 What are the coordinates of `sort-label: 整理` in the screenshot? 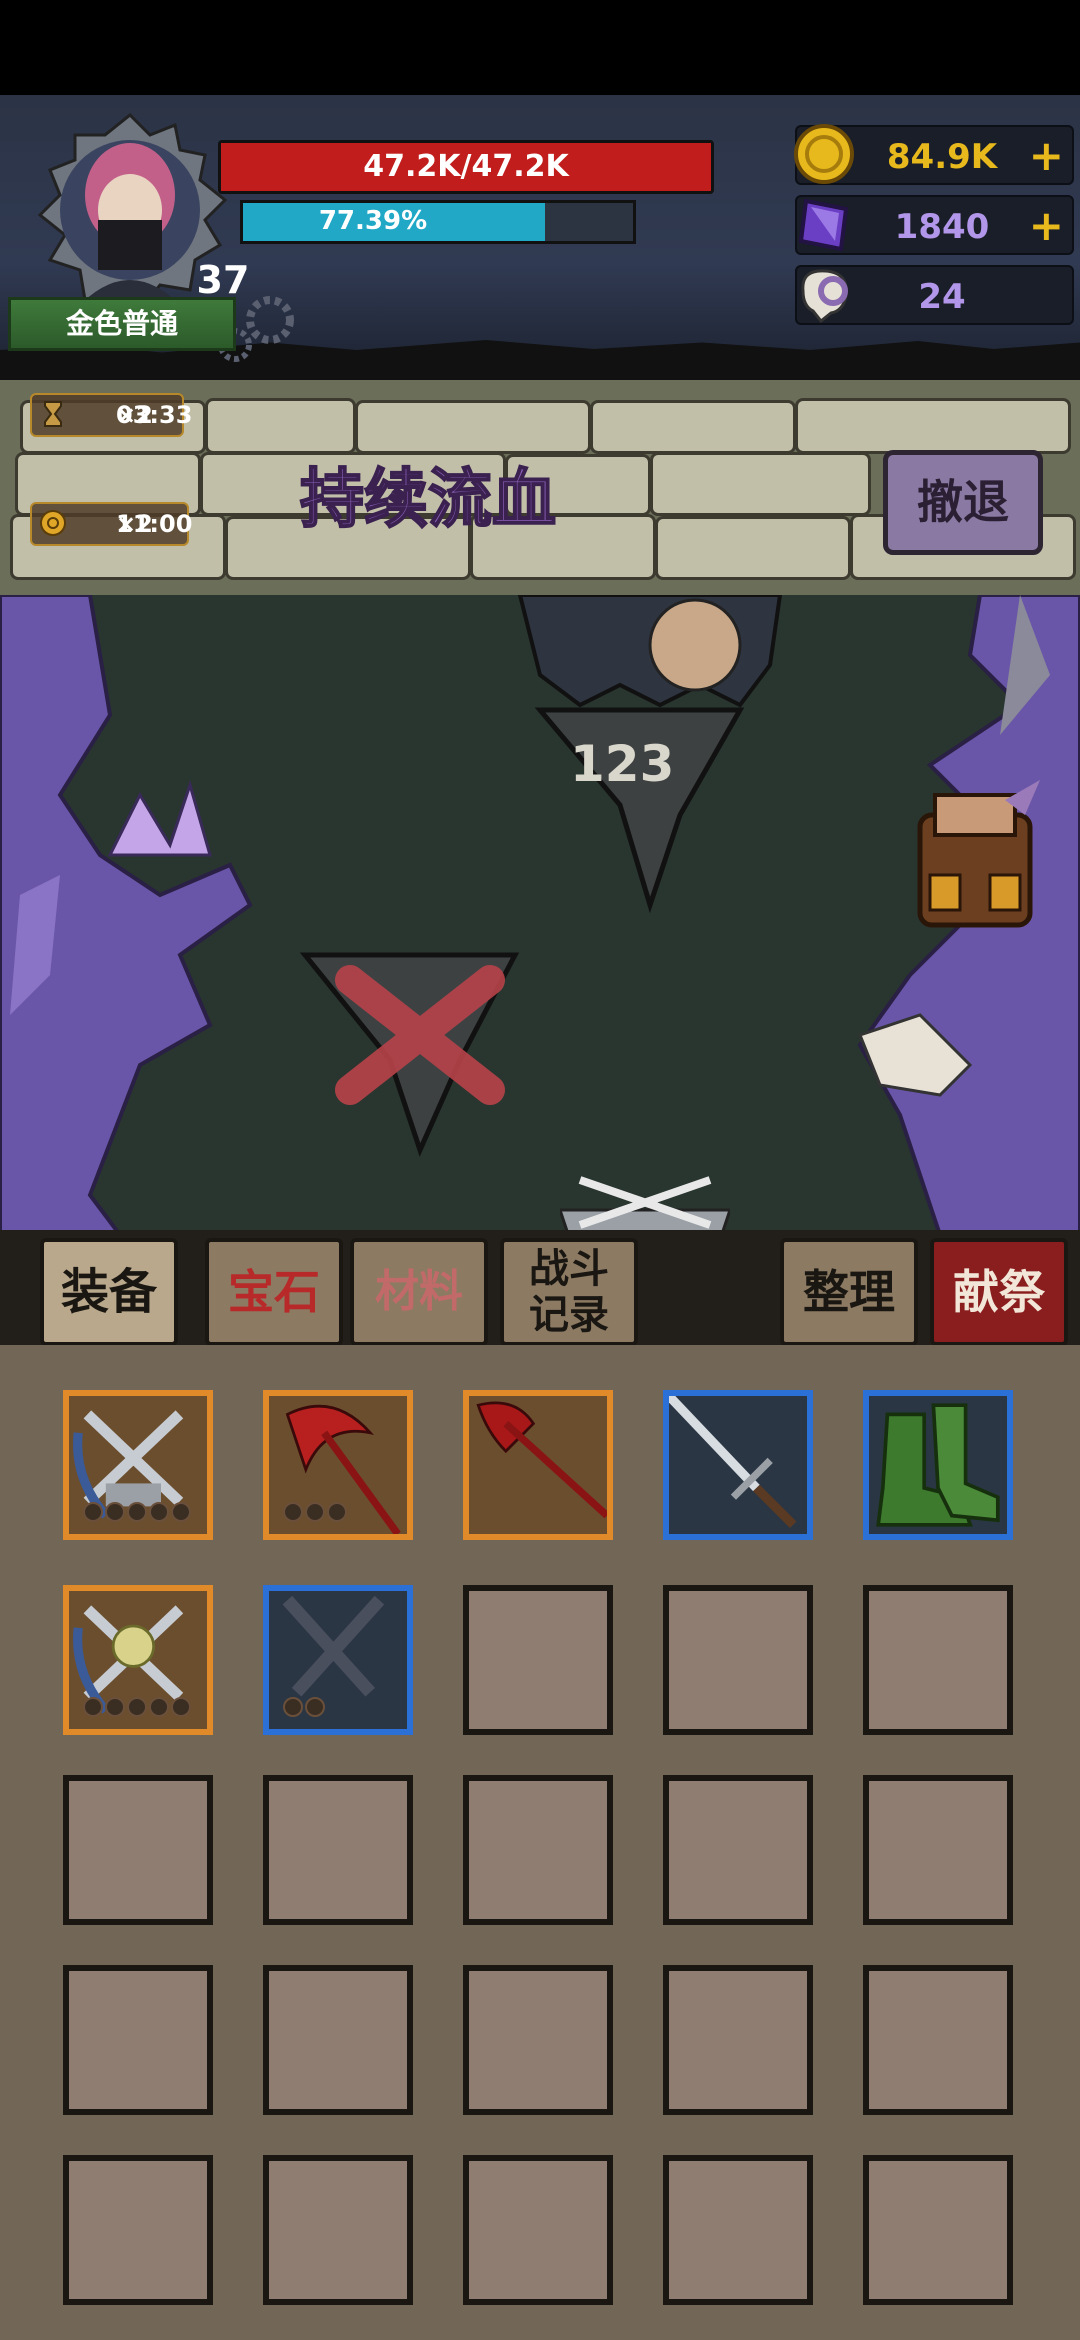 It's located at (849, 1292).